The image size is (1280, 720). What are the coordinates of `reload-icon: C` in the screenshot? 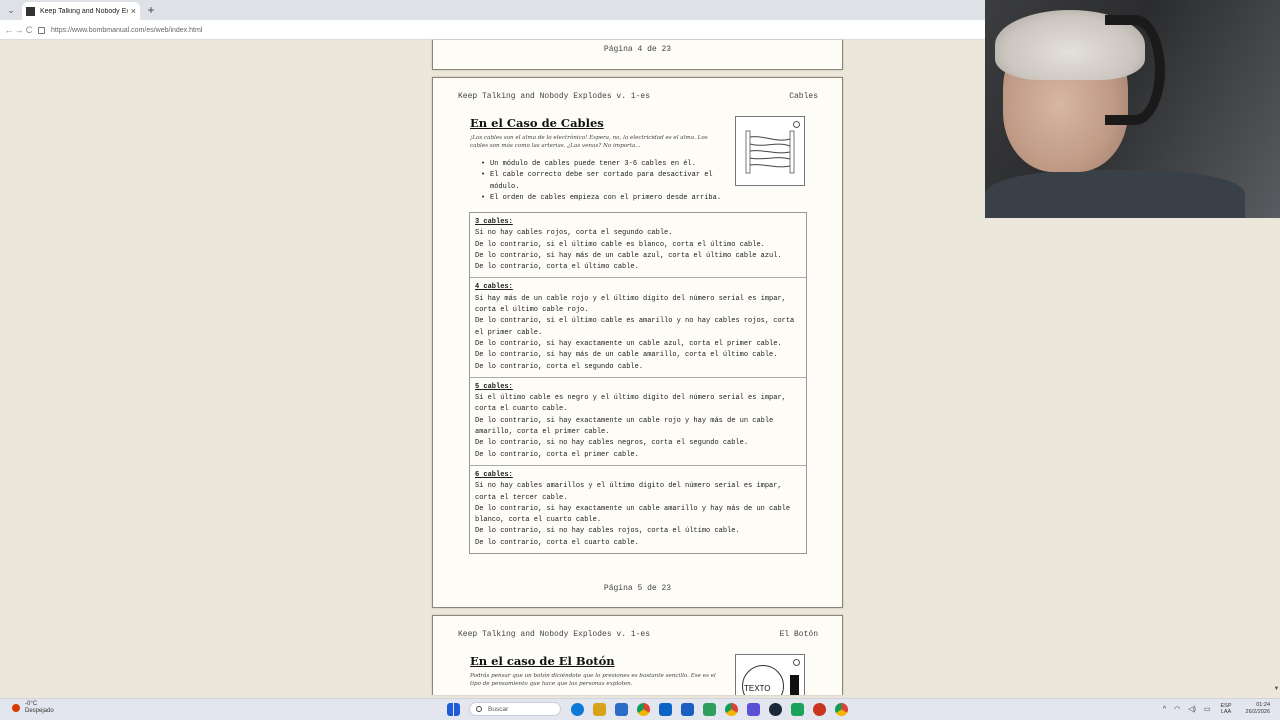 It's located at (29, 30).